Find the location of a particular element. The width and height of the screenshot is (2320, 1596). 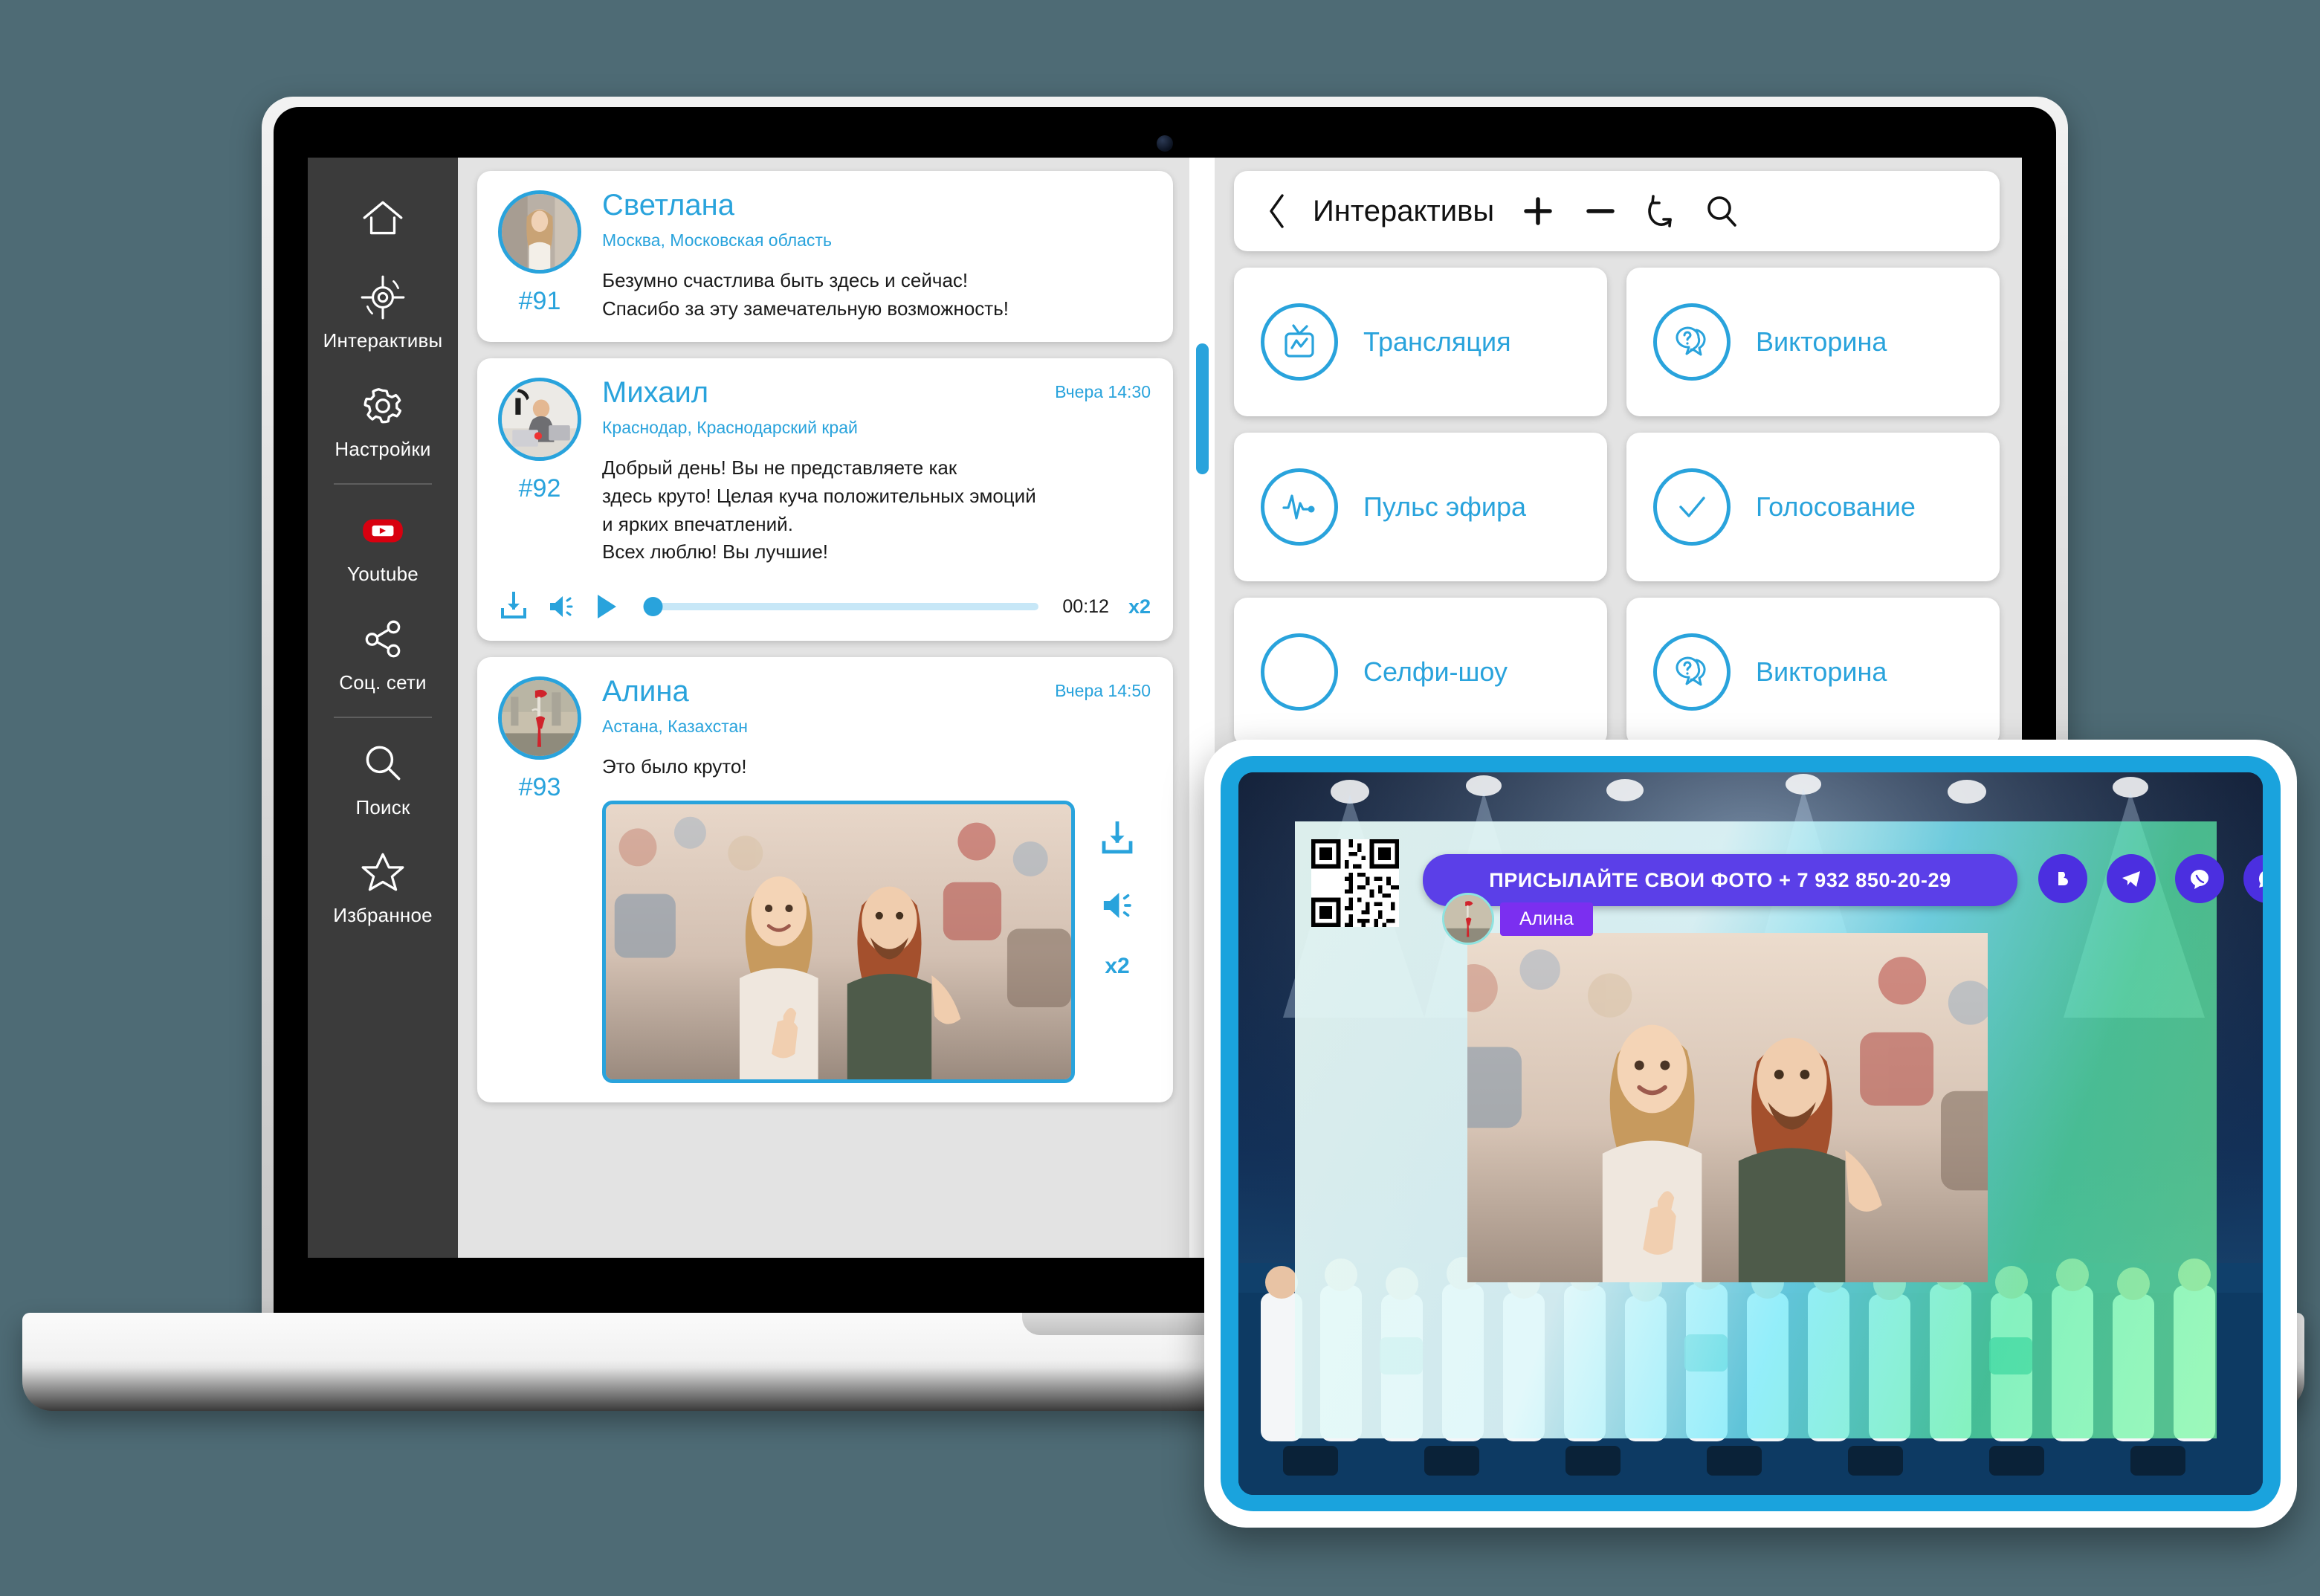

vk-icon is located at coordinates (2062, 879).